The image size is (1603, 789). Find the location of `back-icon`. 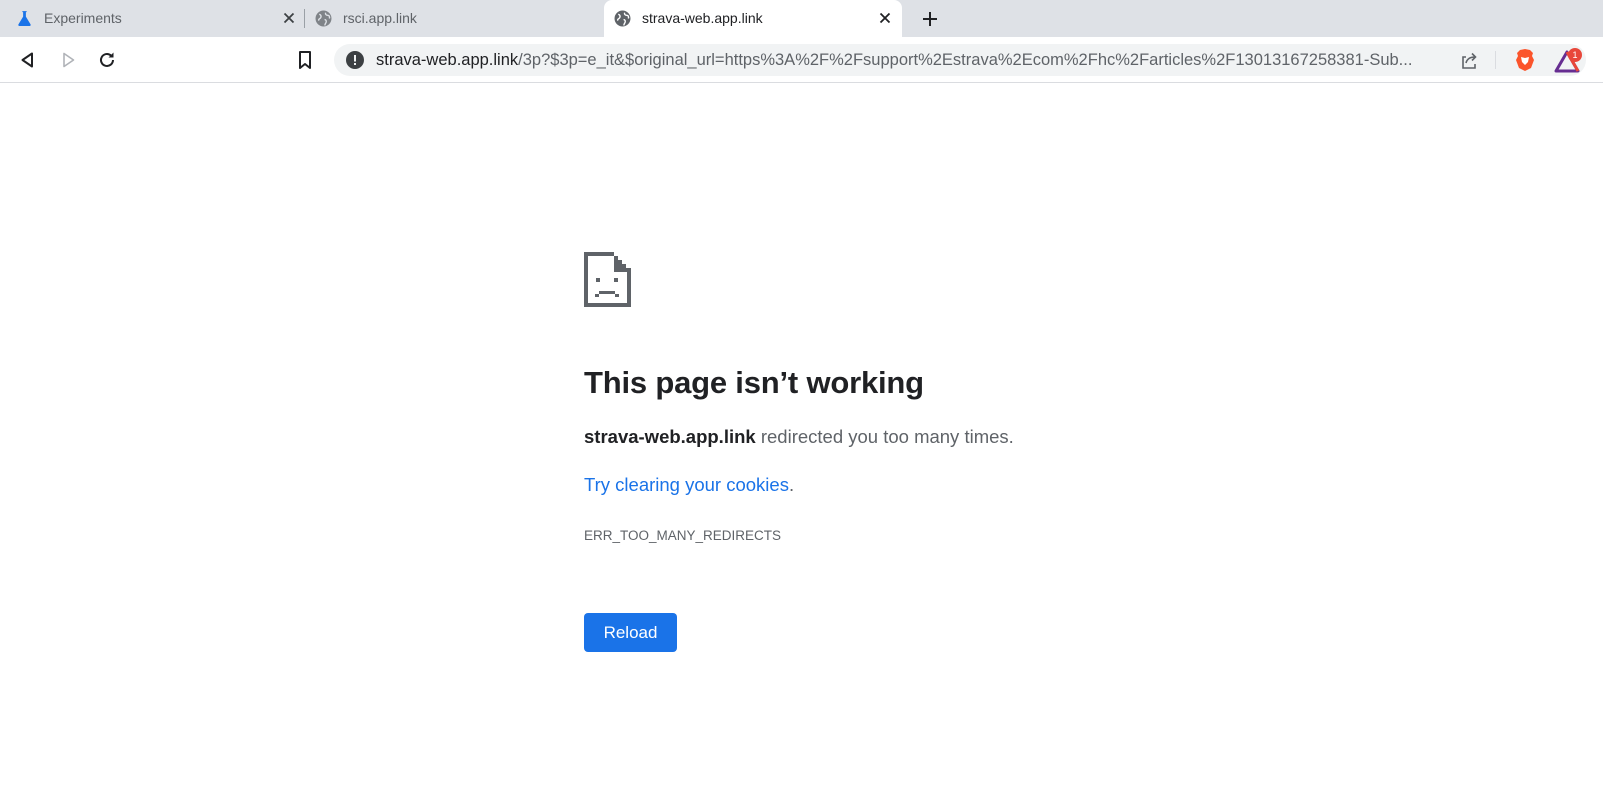

back-icon is located at coordinates (28, 60).